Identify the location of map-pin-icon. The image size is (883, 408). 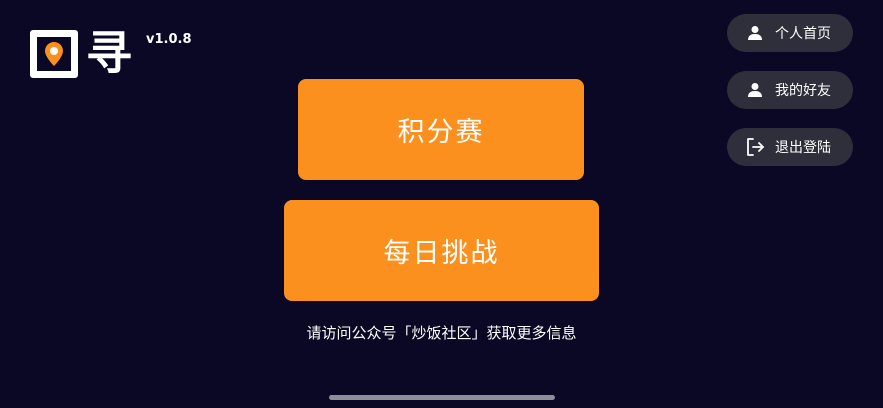
(54, 54).